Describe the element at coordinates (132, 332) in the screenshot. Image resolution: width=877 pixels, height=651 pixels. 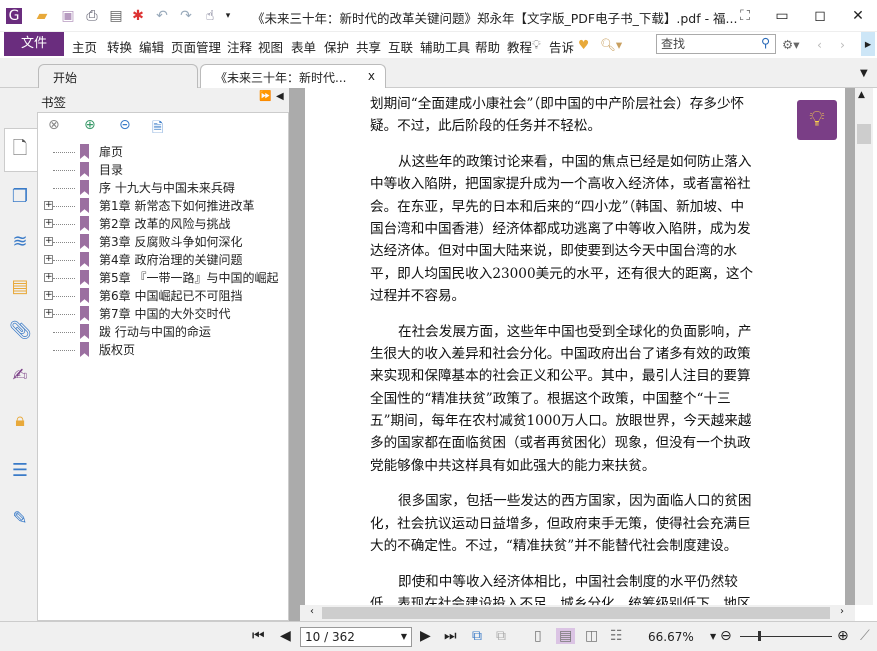
I see `bookmark-item: 跋 行动与中国的命运` at that location.